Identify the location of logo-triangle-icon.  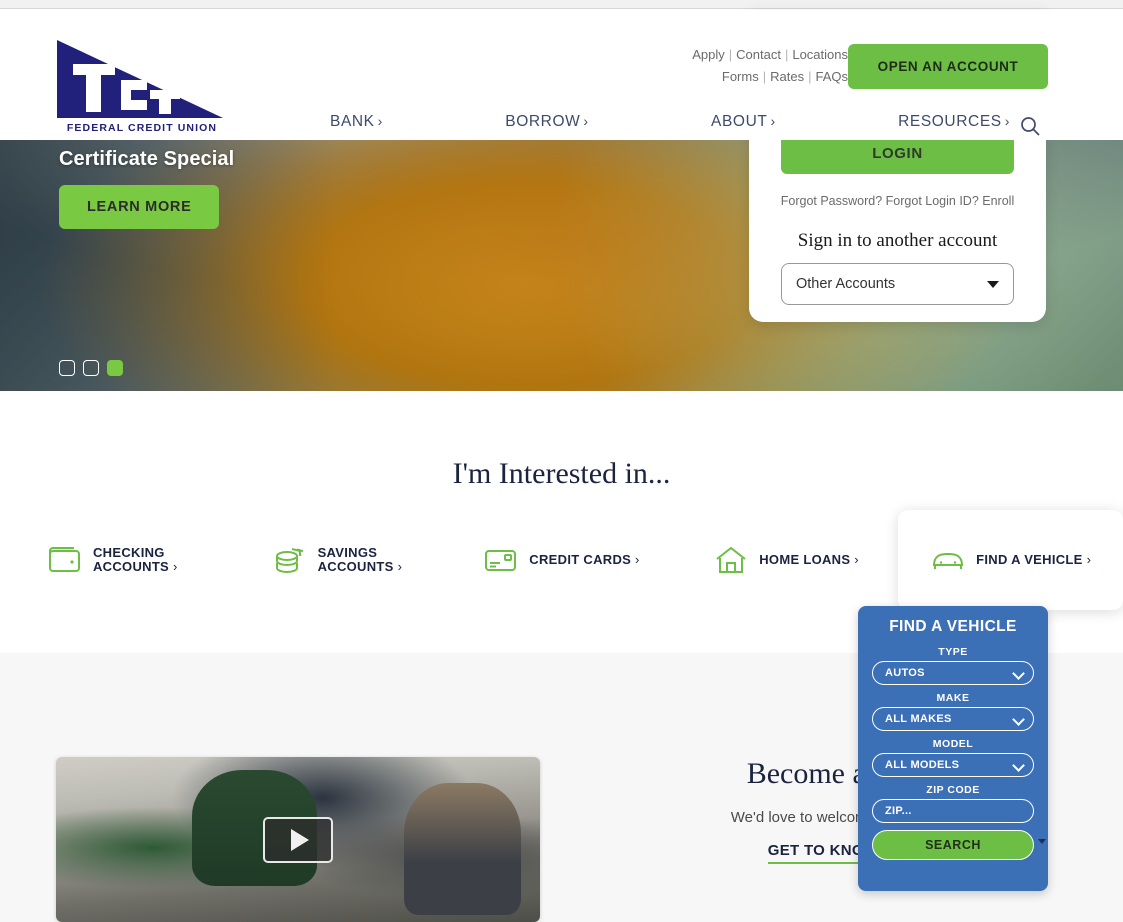
(140, 79).